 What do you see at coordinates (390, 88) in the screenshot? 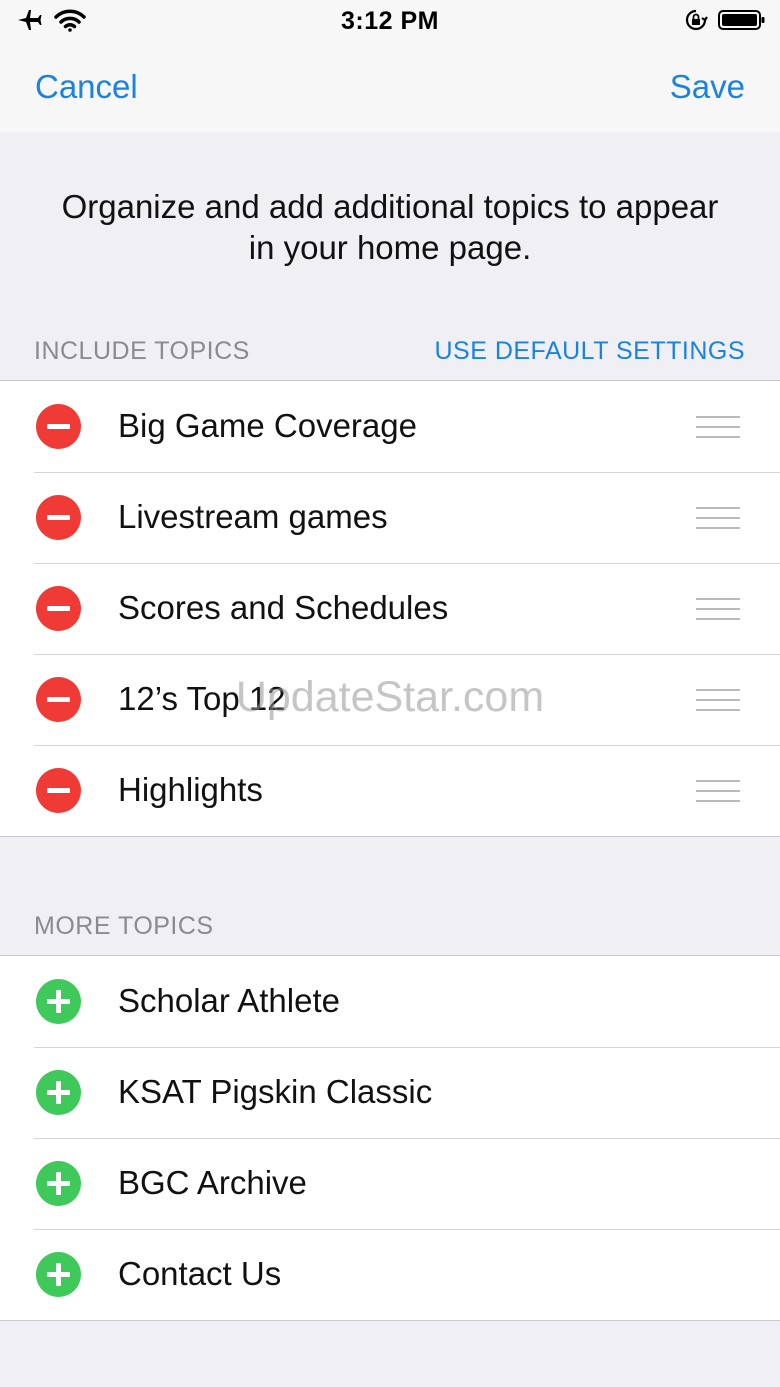
I see `navigation-bar: Cancel Save` at bounding box center [390, 88].